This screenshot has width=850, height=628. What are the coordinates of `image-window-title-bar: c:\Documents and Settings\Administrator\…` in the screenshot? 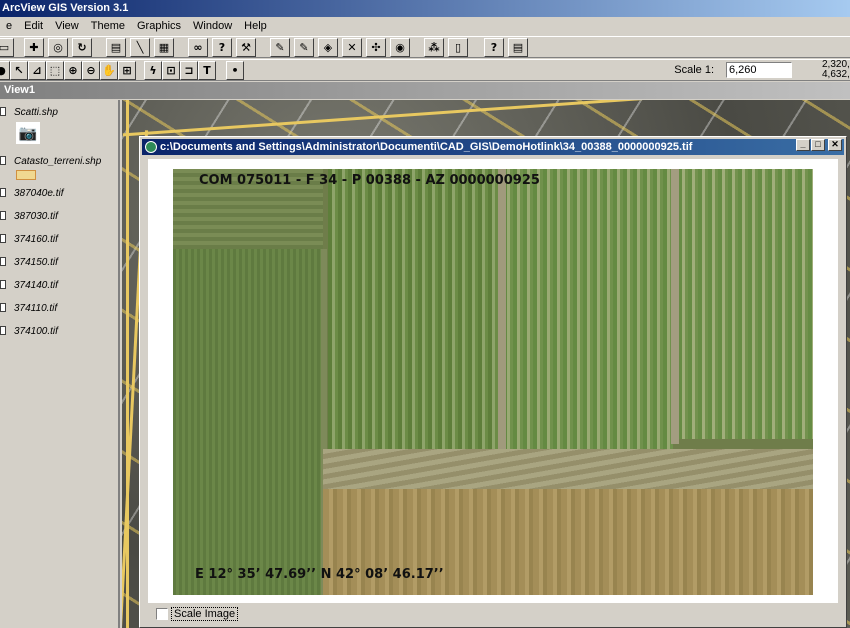 It's located at (493, 147).